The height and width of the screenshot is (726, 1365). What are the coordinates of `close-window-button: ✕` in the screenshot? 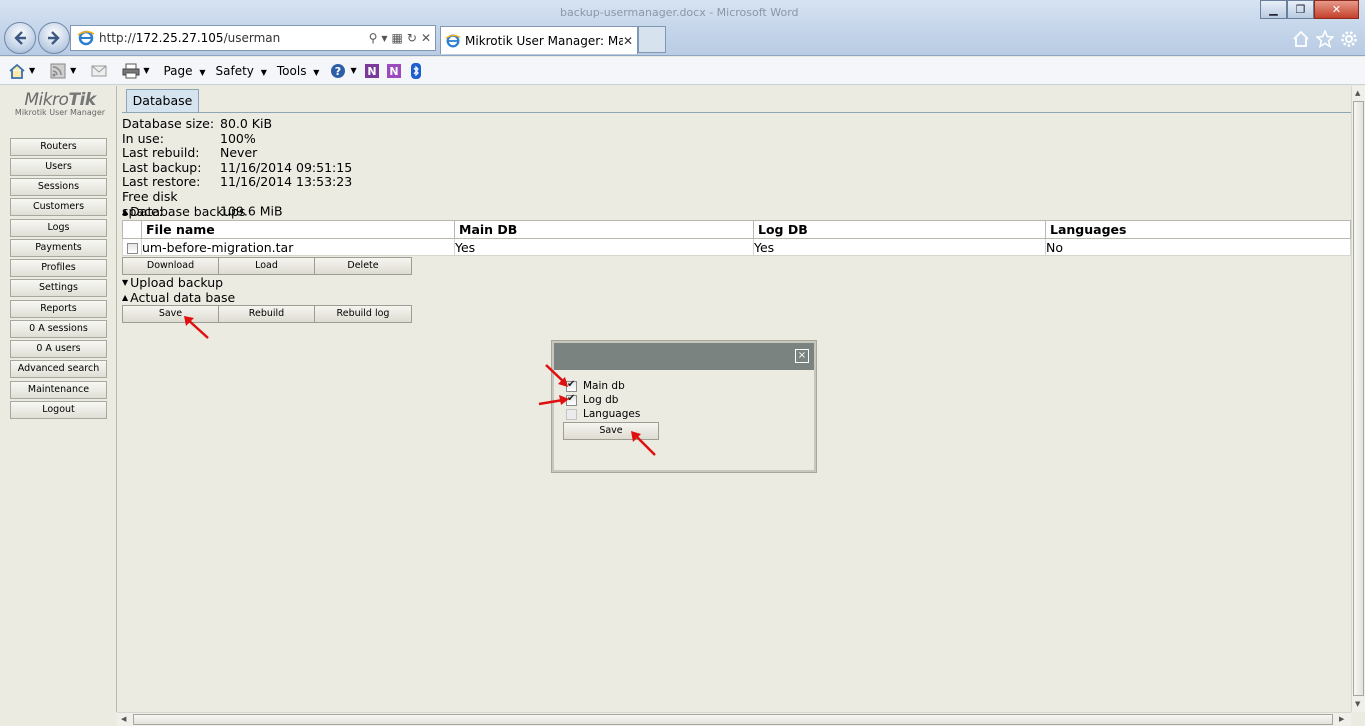 It's located at (1336, 9).